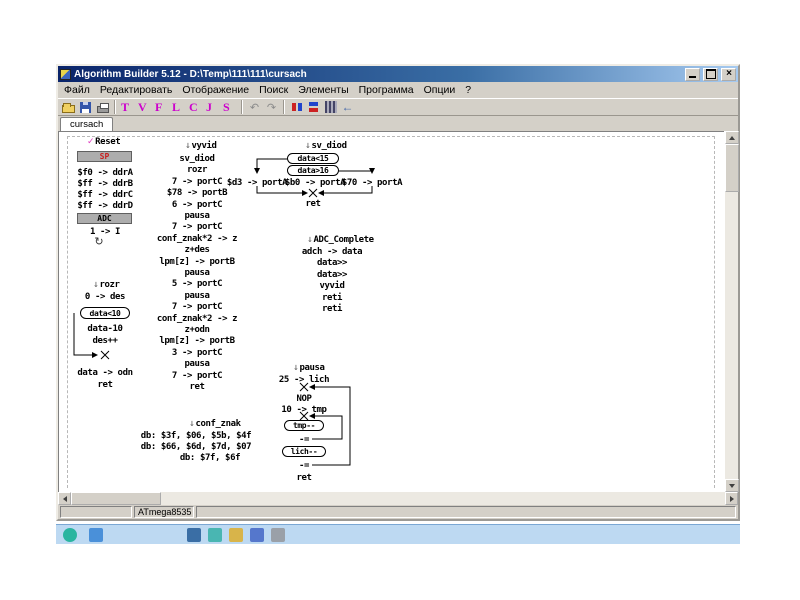 The height and width of the screenshot is (600, 800). I want to click on diagram-condition: data<10, so click(105, 313).